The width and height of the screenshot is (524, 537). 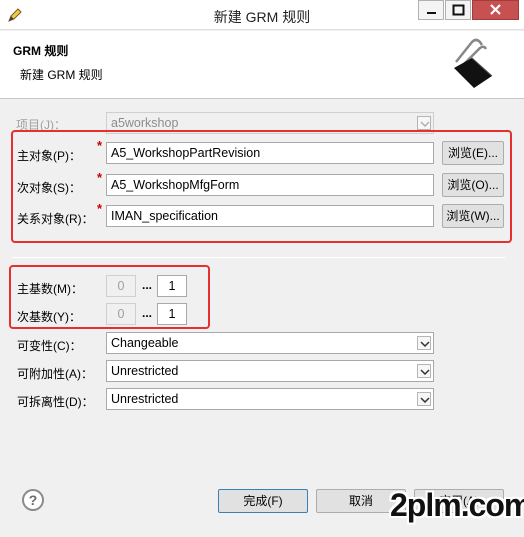 I want to click on secondary-cardinality-label: 次基数(Y)：, so click(x=49, y=317).